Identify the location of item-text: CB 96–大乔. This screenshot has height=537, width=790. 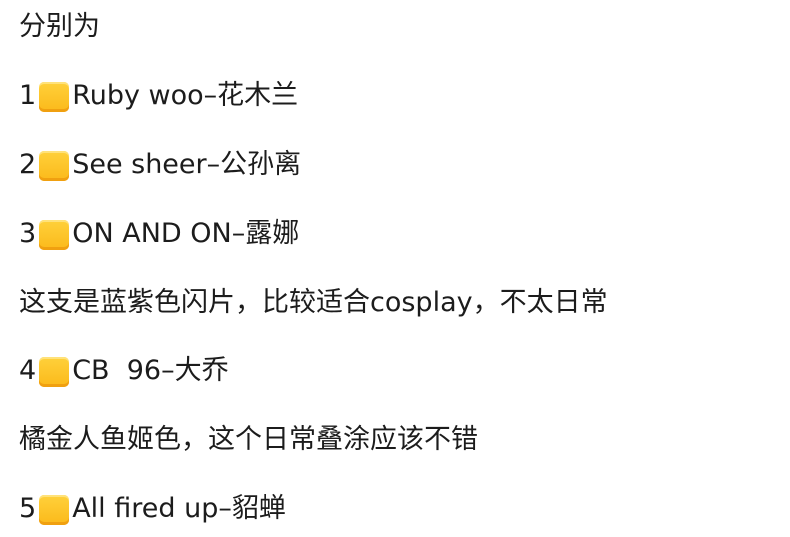
(150, 370).